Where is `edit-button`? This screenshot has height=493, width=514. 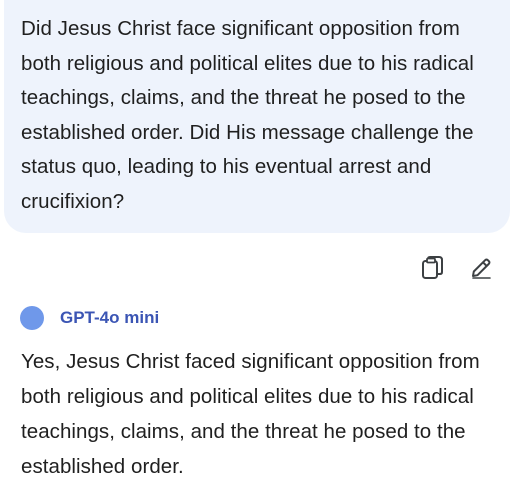 edit-button is located at coordinates (481, 268).